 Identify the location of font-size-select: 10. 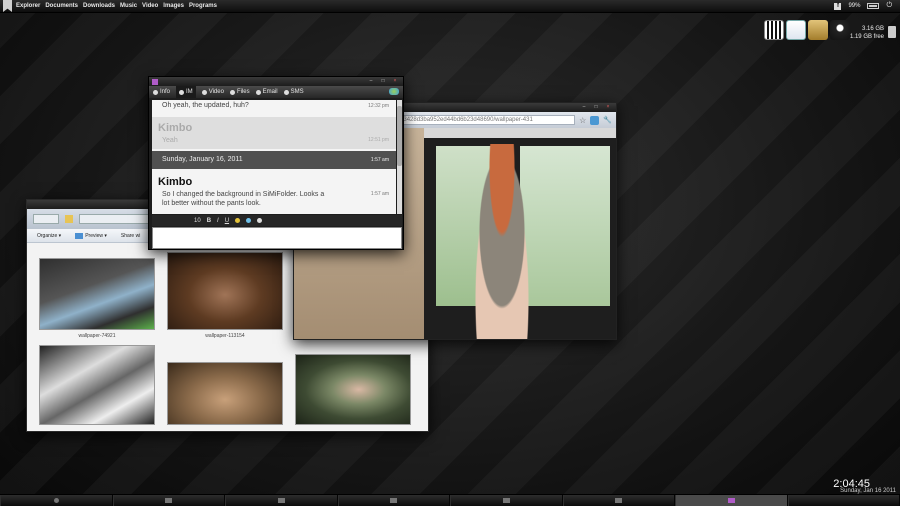
(197, 221).